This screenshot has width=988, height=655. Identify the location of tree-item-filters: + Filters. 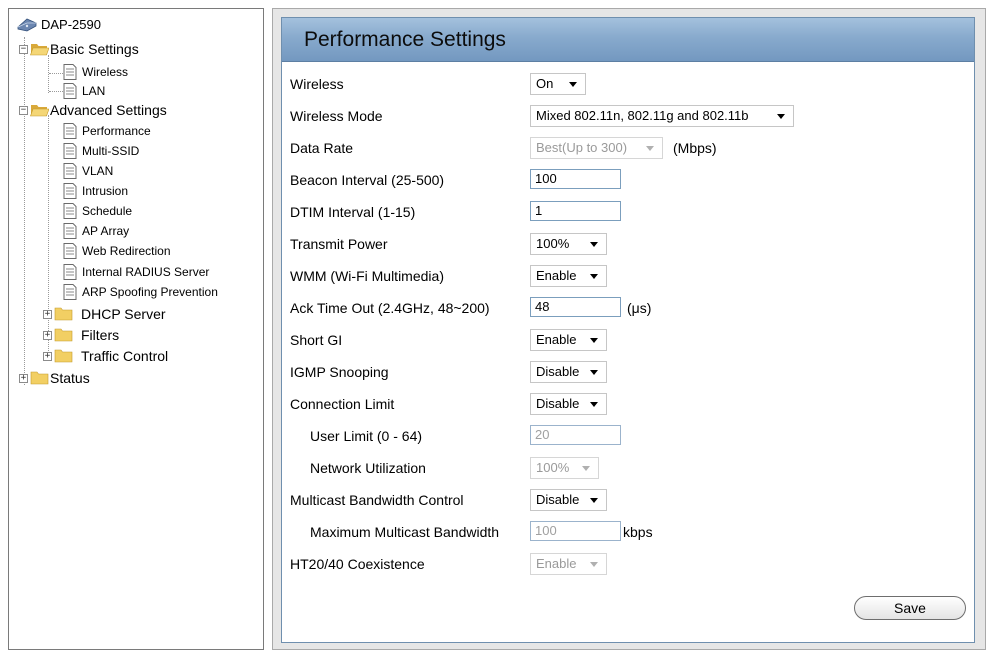
(81, 335).